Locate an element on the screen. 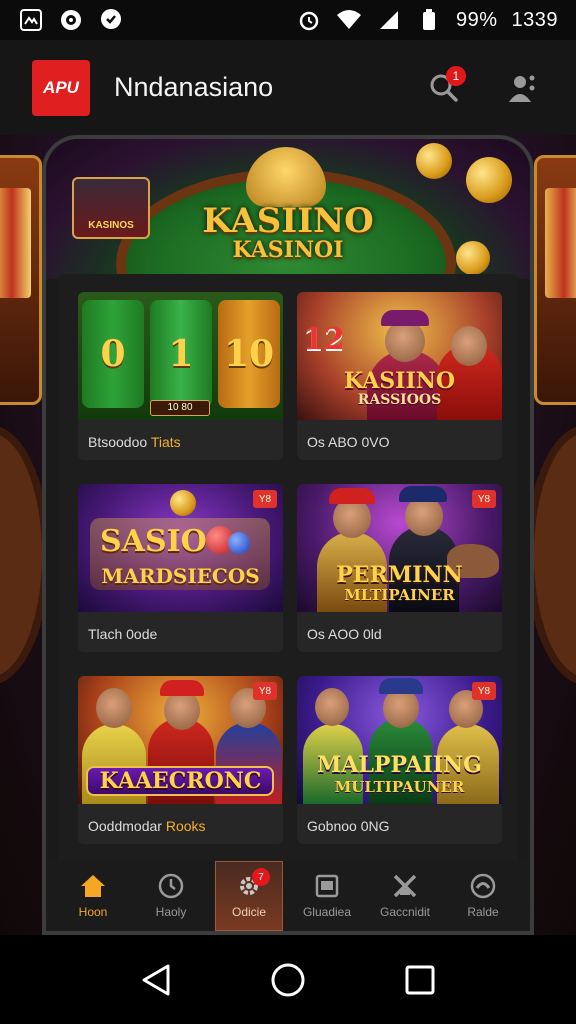  slot-reels-art: 0 1 10 10 80 is located at coordinates (180, 356).